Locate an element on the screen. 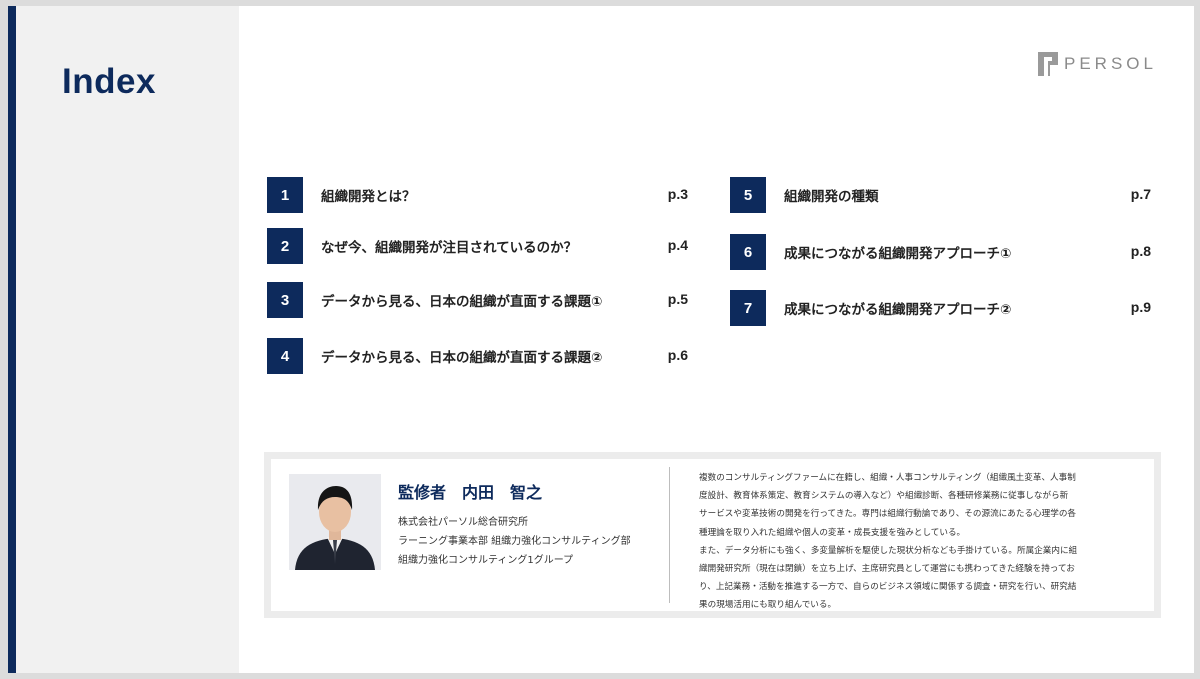  logo-text: PERSOL is located at coordinates (1110, 63).